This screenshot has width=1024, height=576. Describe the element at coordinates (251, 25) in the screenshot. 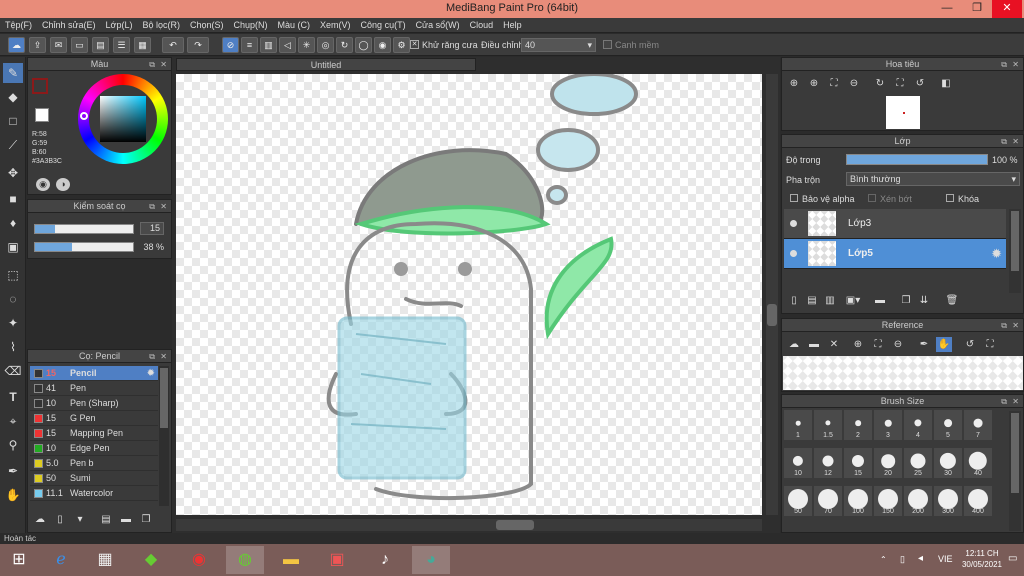

I see `menu-snap: Chụp(N)` at that location.